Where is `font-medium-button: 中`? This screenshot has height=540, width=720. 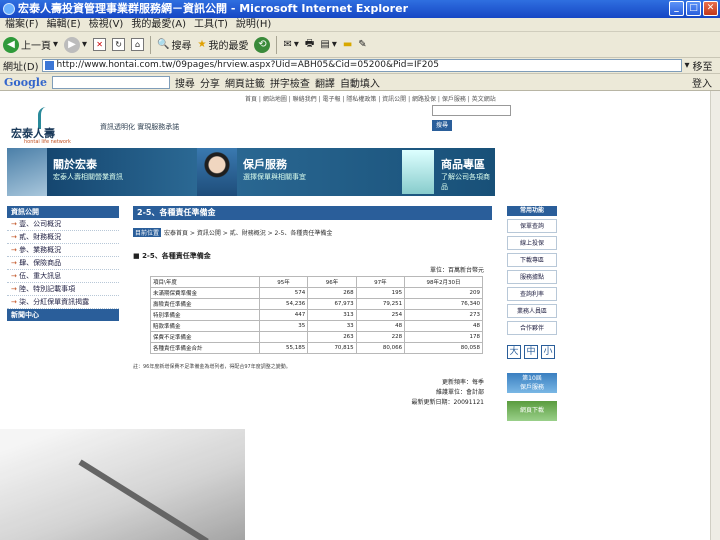
font-medium-button: 中 is located at coordinates (531, 352).